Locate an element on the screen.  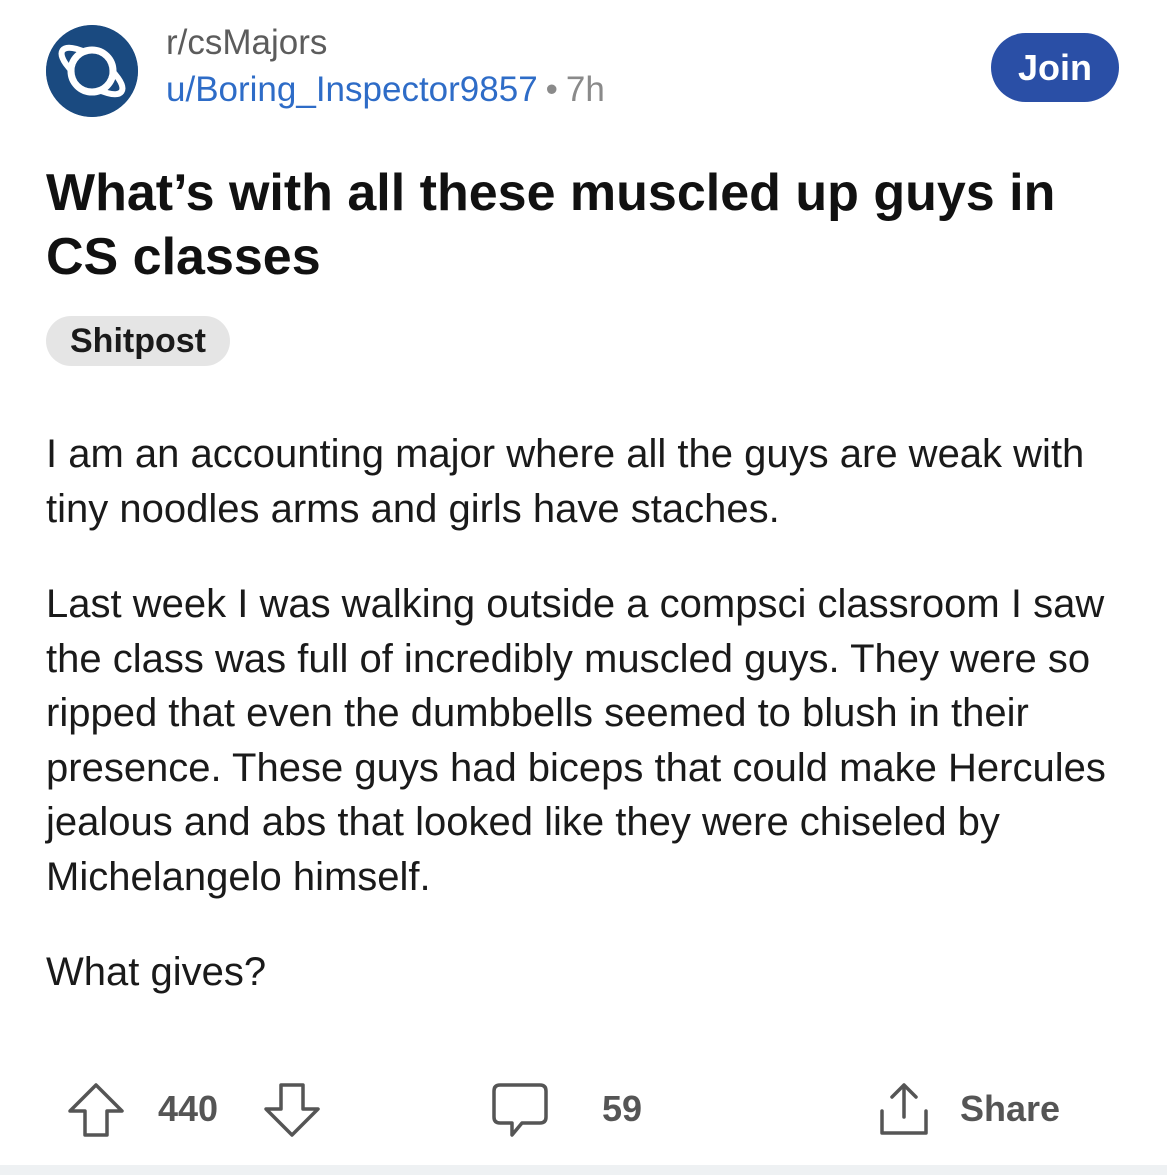
upvote-icon is located at coordinates (96, 1110).